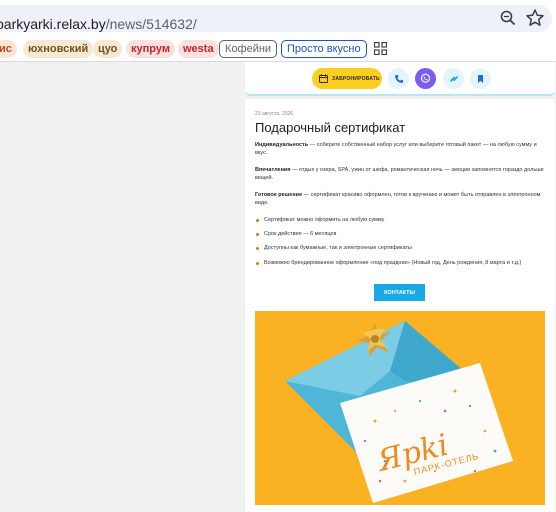  Describe the element at coordinates (508, 18) in the screenshot. I see `zoom-icon` at that location.